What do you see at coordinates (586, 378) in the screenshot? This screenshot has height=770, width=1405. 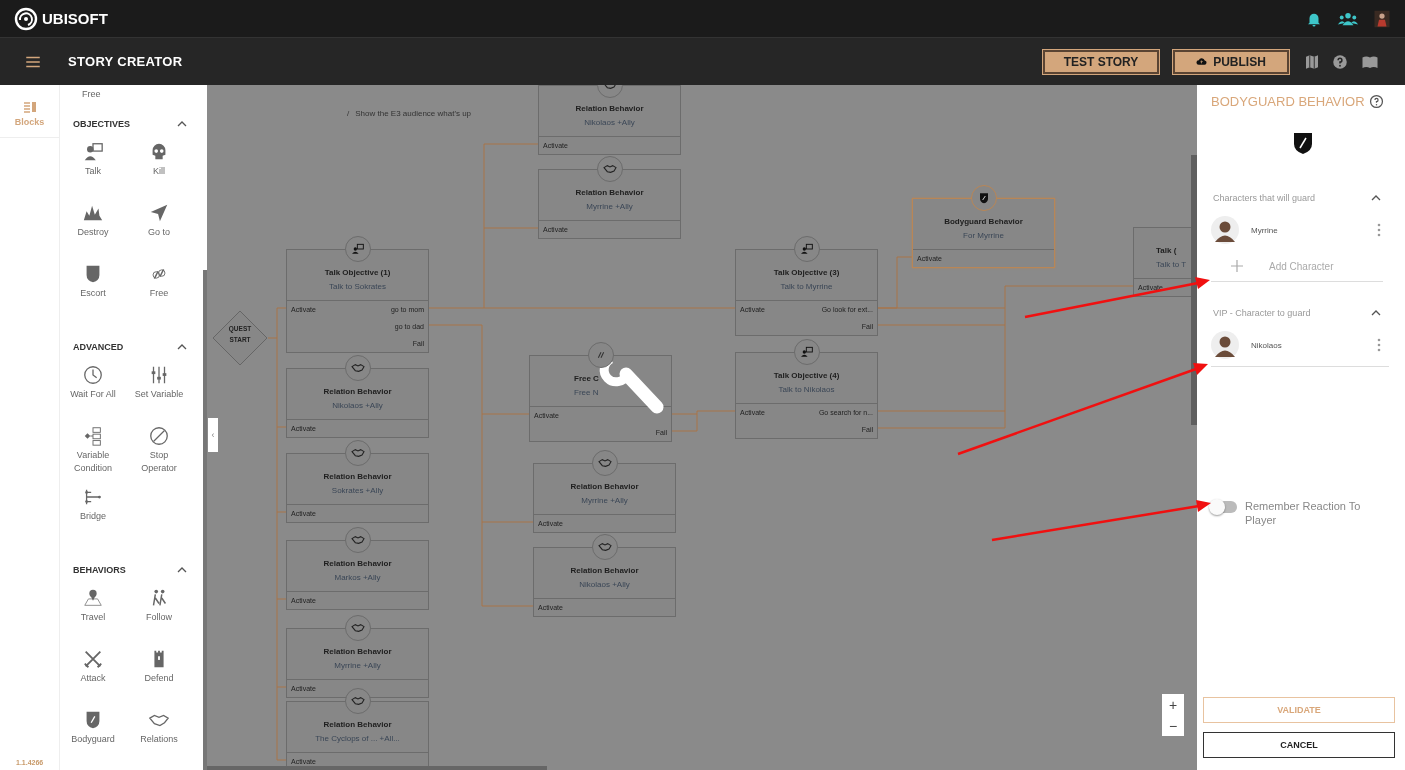 I see `node-title: Free C` at bounding box center [586, 378].